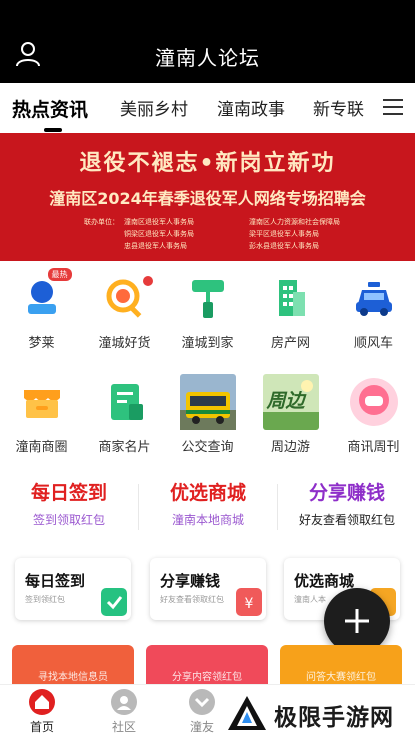 The image size is (415, 740). What do you see at coordinates (155, 246) in the screenshot?
I see `organizer: 忠县退役军人事务局` at bounding box center [155, 246].